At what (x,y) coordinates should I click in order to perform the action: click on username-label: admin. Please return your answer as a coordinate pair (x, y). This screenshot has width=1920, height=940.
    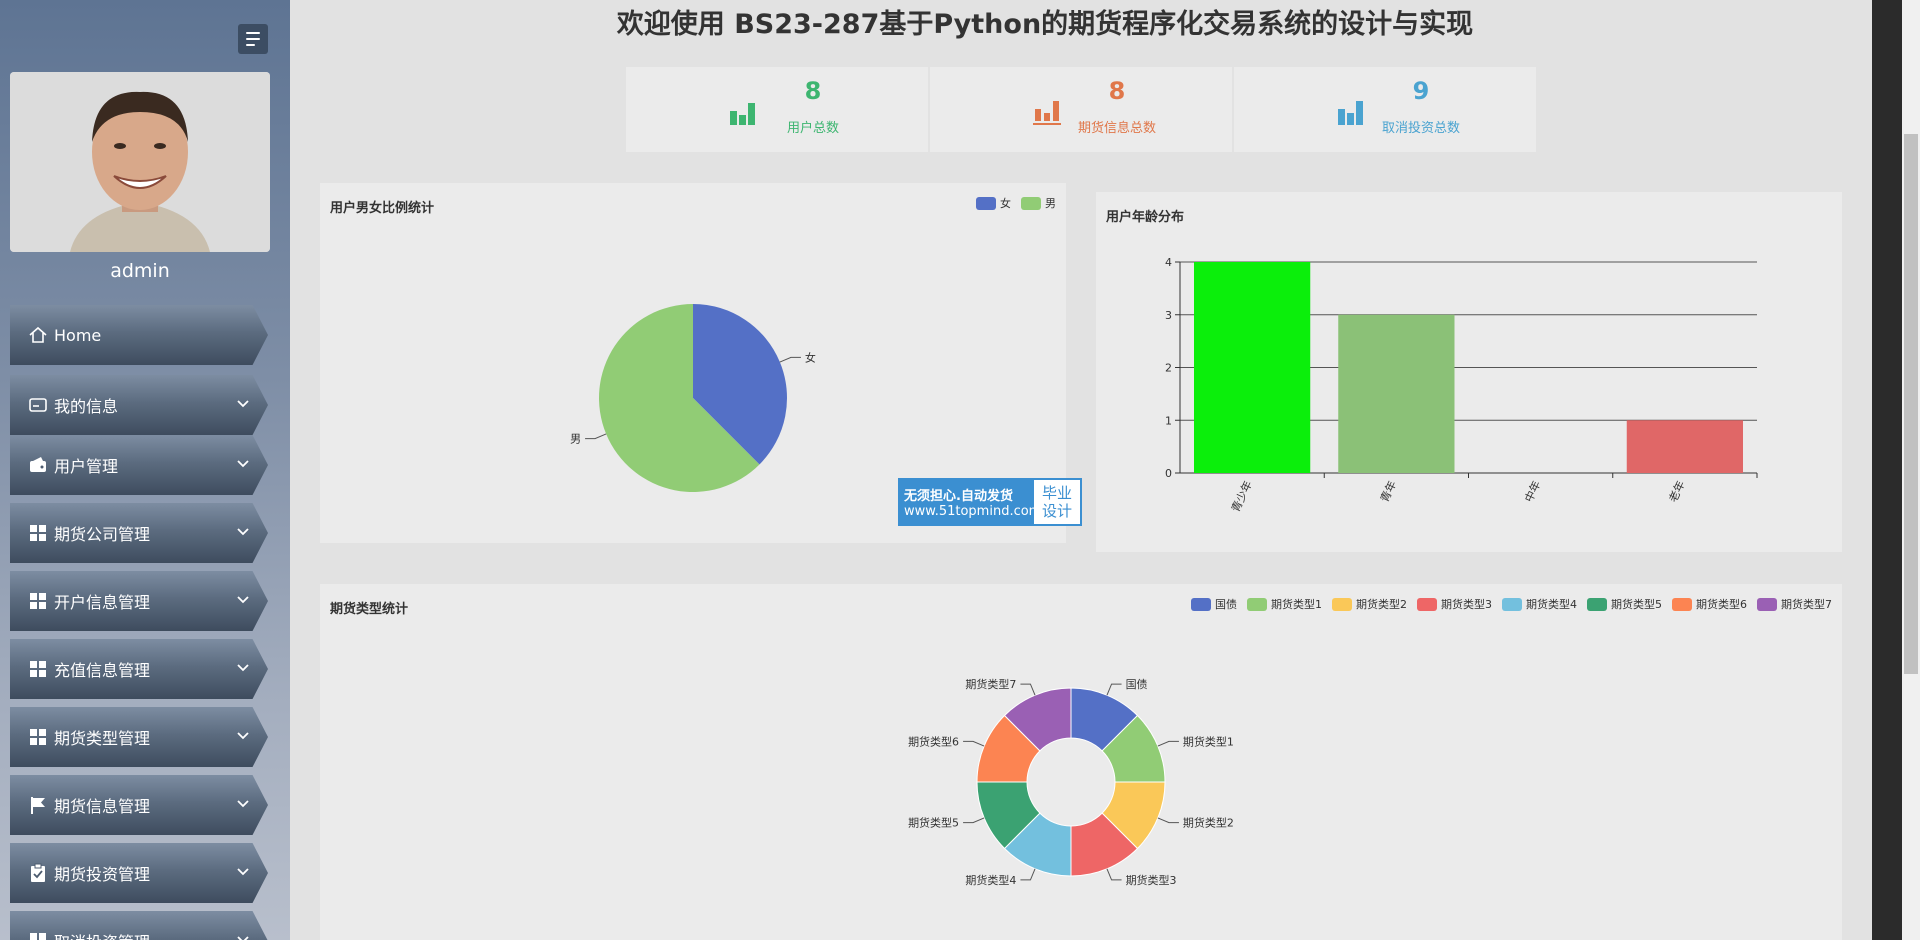
    Looking at the image, I should click on (140, 271).